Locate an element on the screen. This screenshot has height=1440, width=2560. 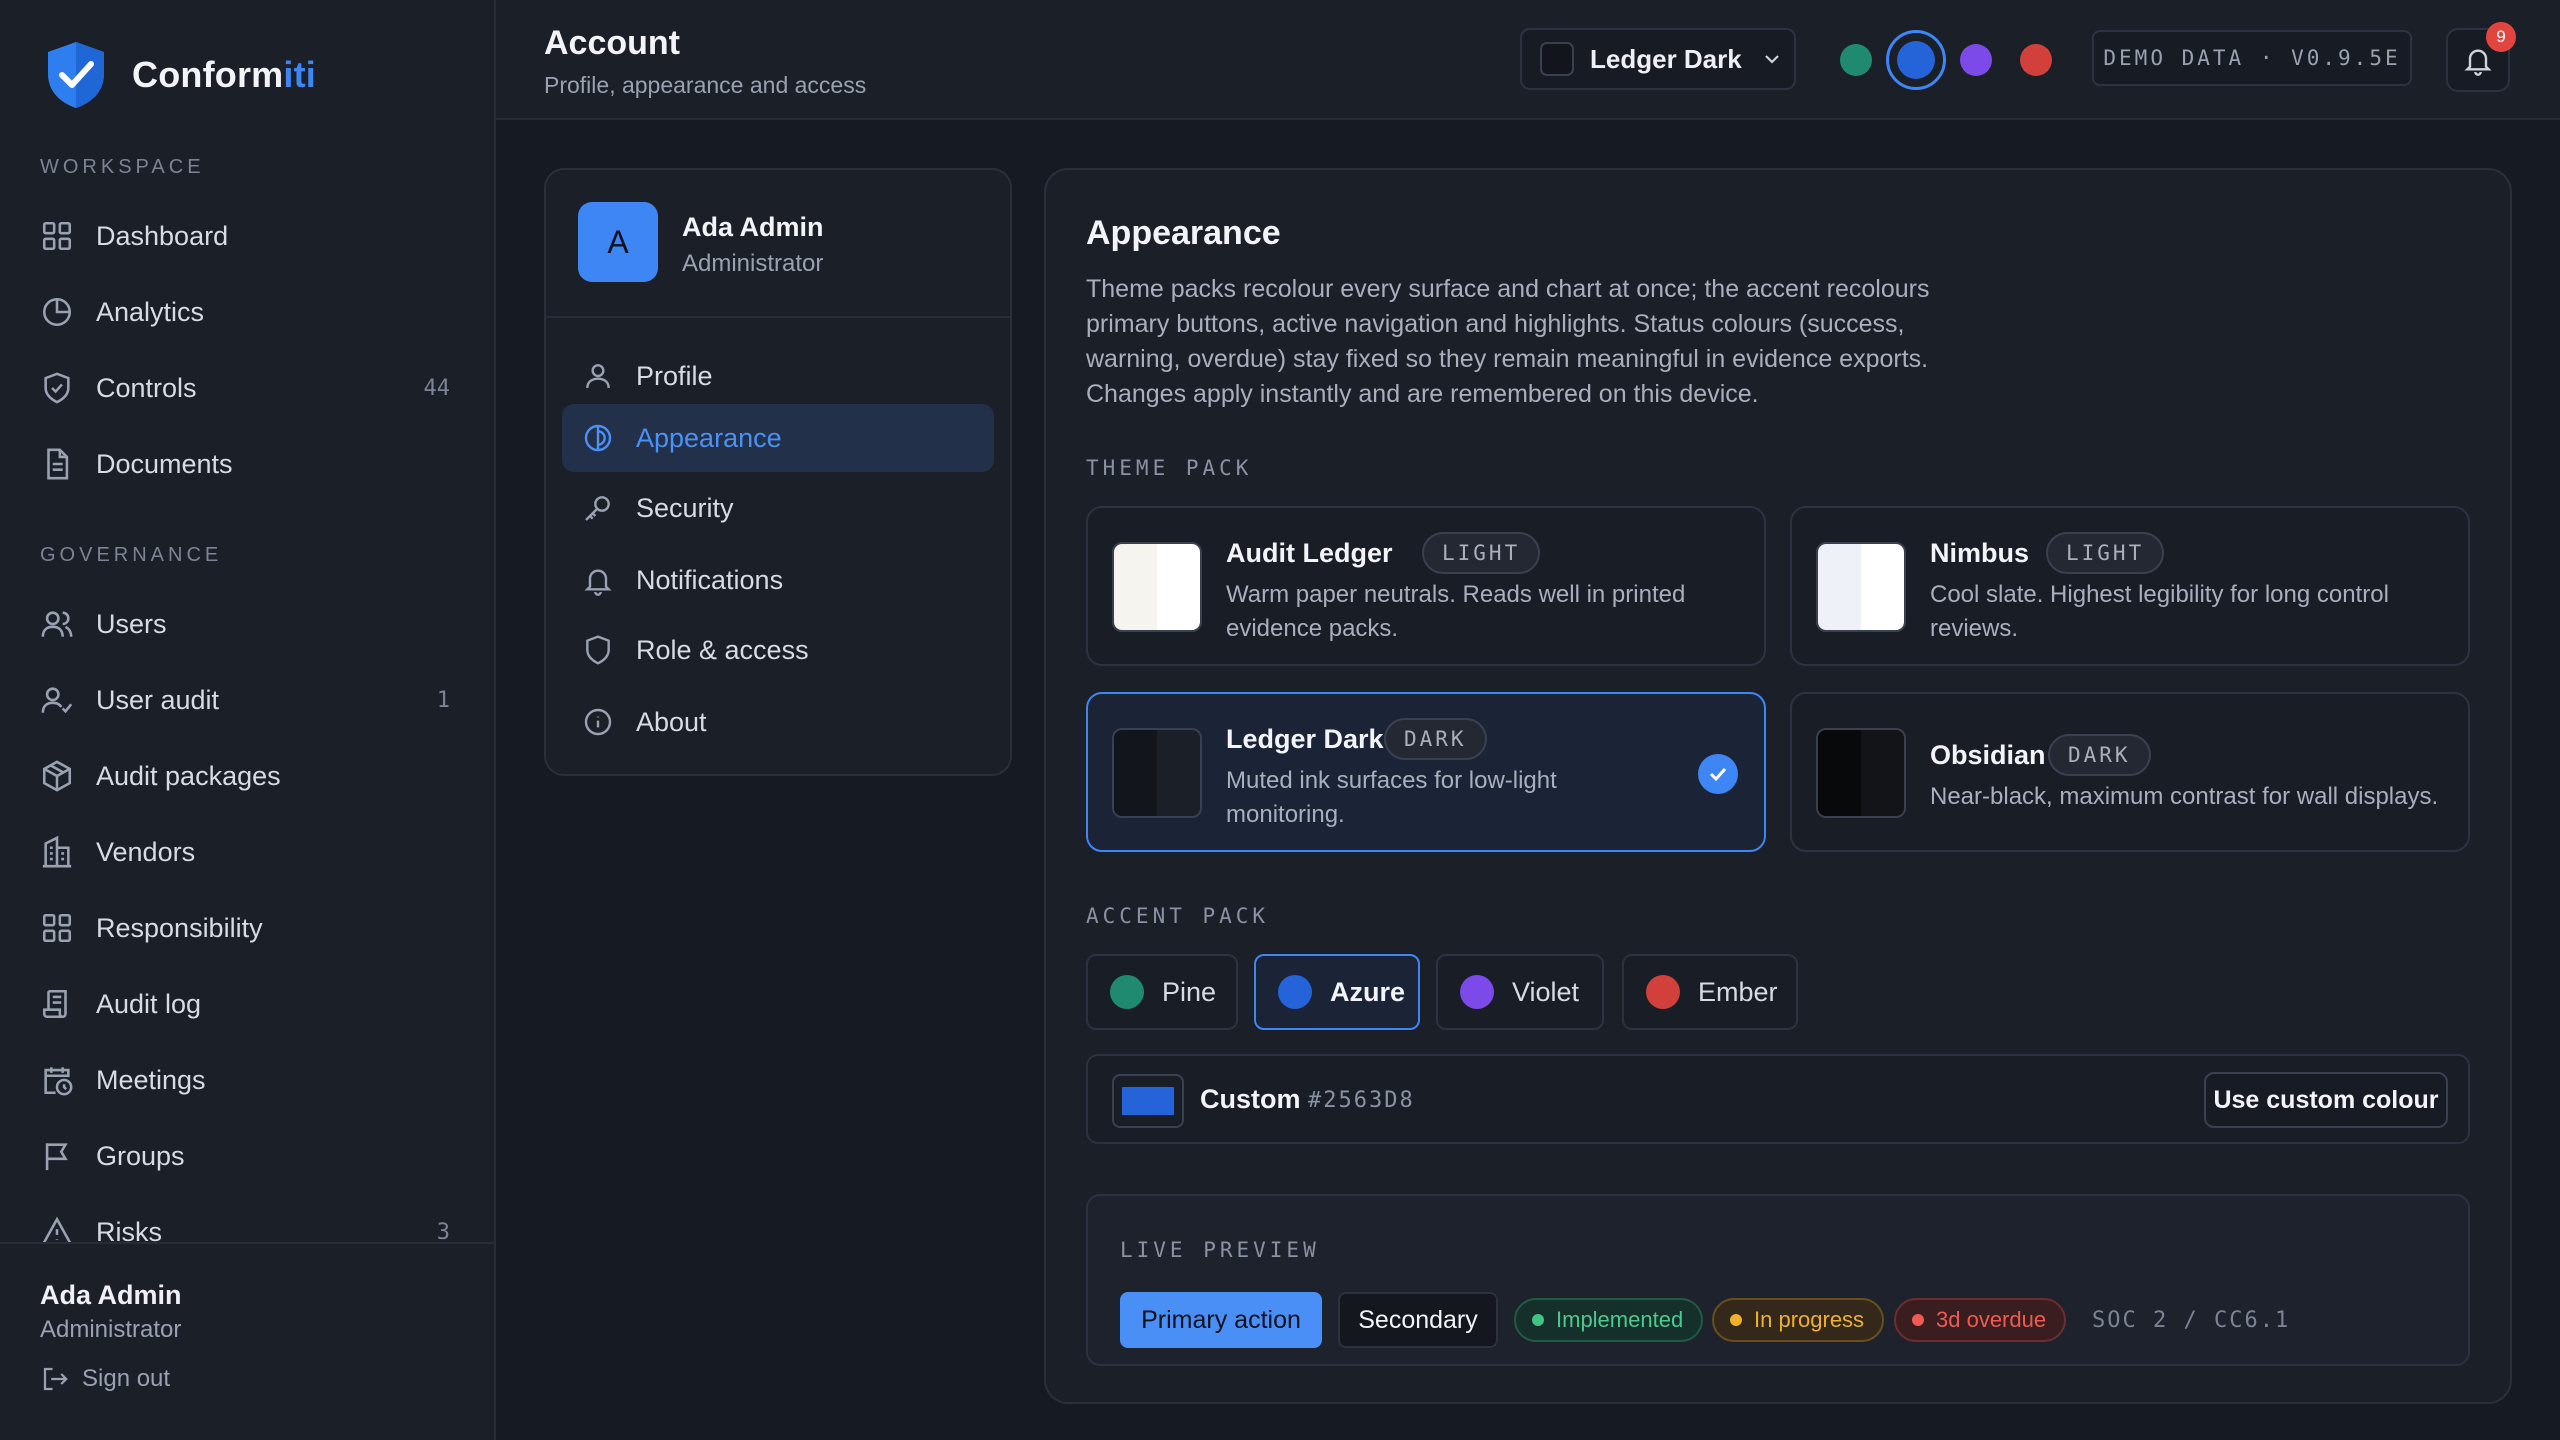
accent-option-violet: Violet is located at coordinates (1520, 992).